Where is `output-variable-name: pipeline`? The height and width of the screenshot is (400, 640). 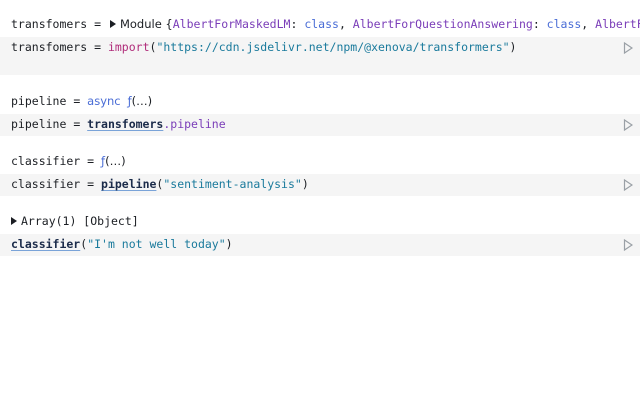
output-variable-name: pipeline is located at coordinates (39, 101).